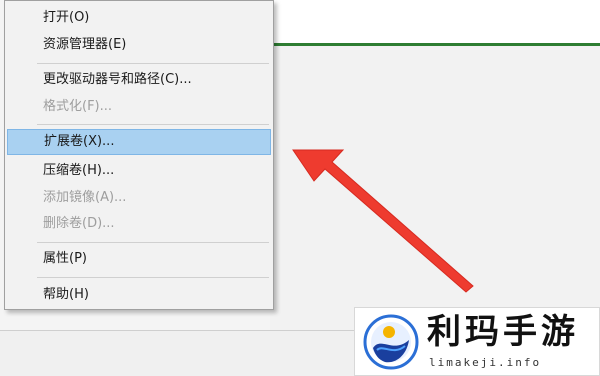 This screenshot has height=376, width=600. What do you see at coordinates (503, 332) in the screenshot?
I see `watermark-title: 利玛手游` at bounding box center [503, 332].